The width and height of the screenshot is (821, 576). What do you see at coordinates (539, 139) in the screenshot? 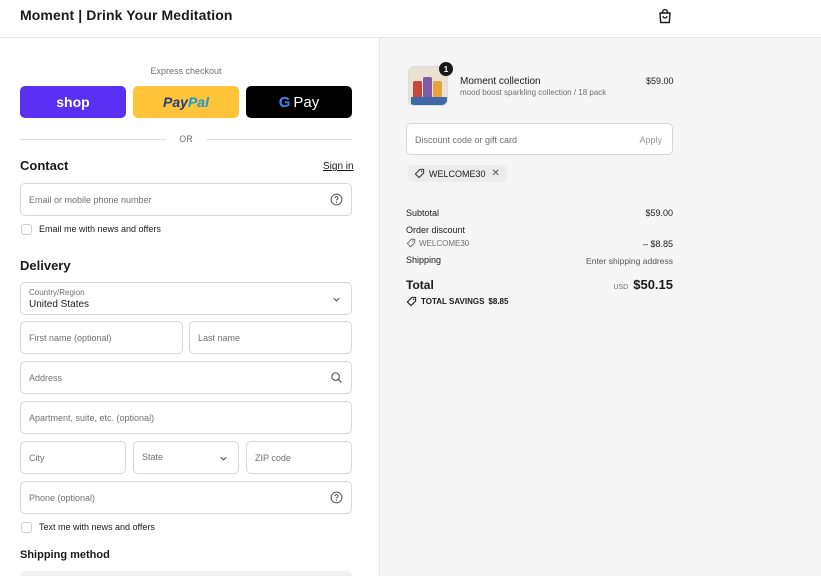
I see `discount-code-input: Discount code or gift card Apply` at bounding box center [539, 139].